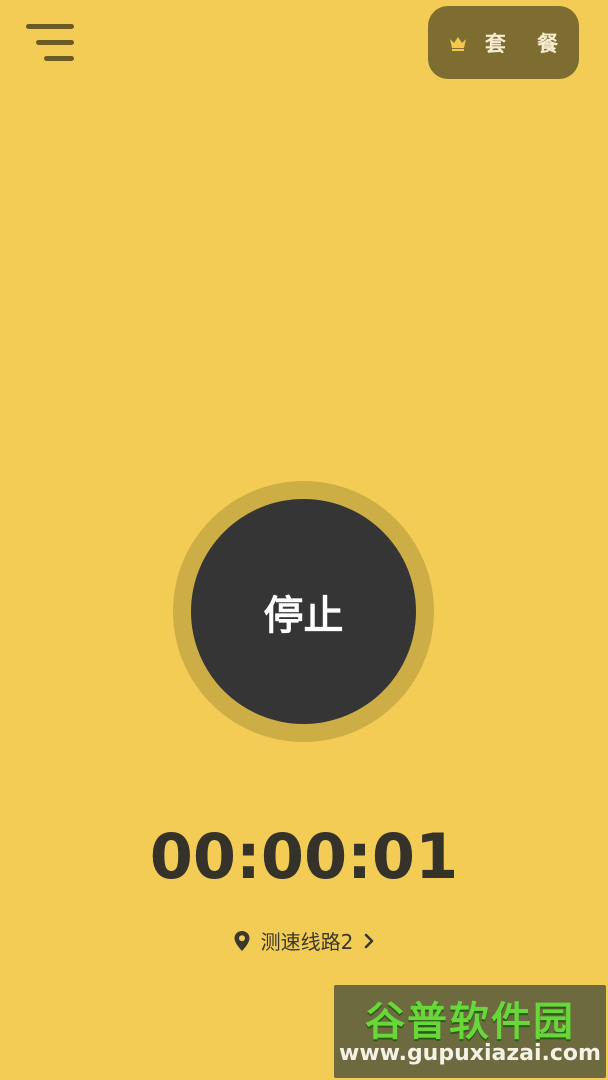 The width and height of the screenshot is (608, 1080). I want to click on menu-button, so click(52, 44).